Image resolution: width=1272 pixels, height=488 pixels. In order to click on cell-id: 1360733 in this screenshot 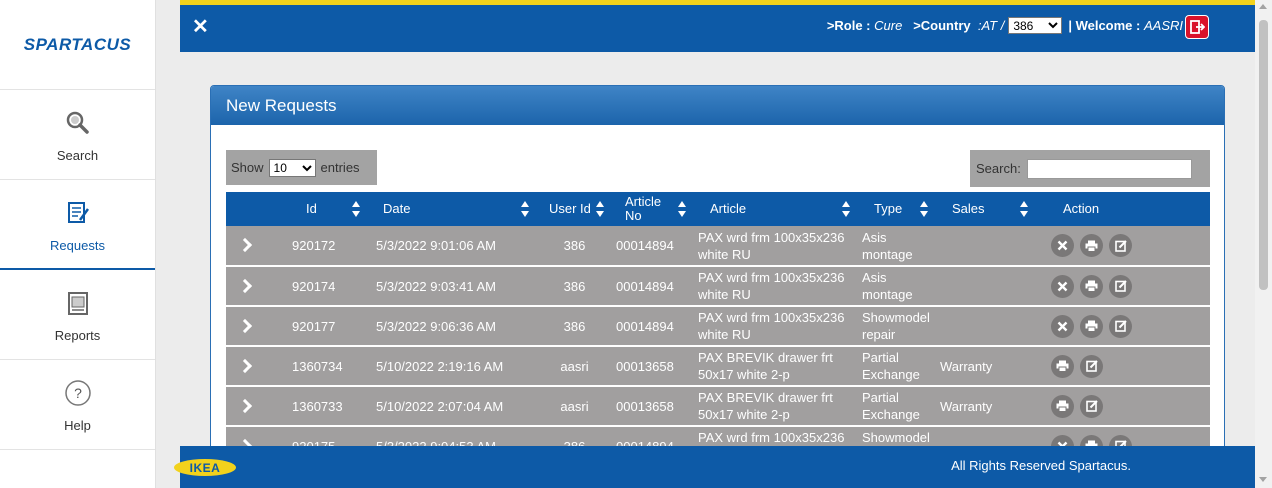, I will do `click(317, 406)`.